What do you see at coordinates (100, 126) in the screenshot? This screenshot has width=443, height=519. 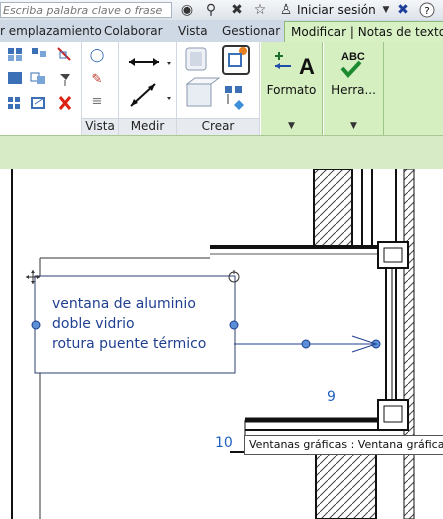 I see `panel-vista-title: Vista` at bounding box center [100, 126].